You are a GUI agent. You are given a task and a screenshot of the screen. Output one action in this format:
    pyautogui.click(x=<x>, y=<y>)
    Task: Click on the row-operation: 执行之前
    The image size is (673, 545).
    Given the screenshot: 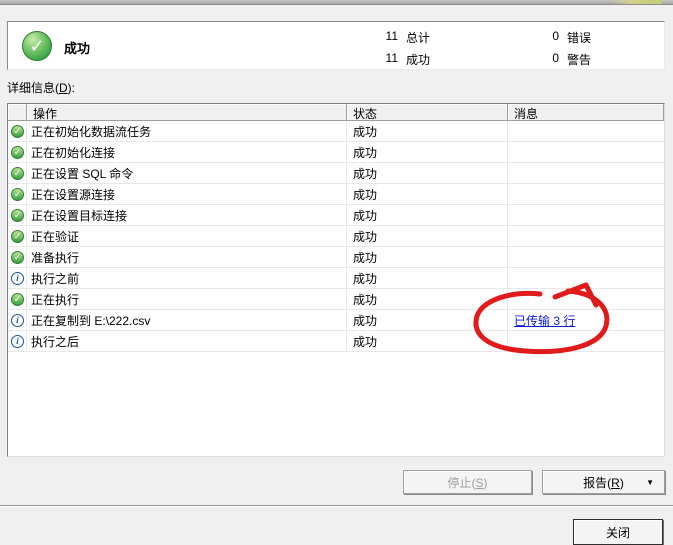 What is the action you would take?
    pyautogui.click(x=187, y=278)
    